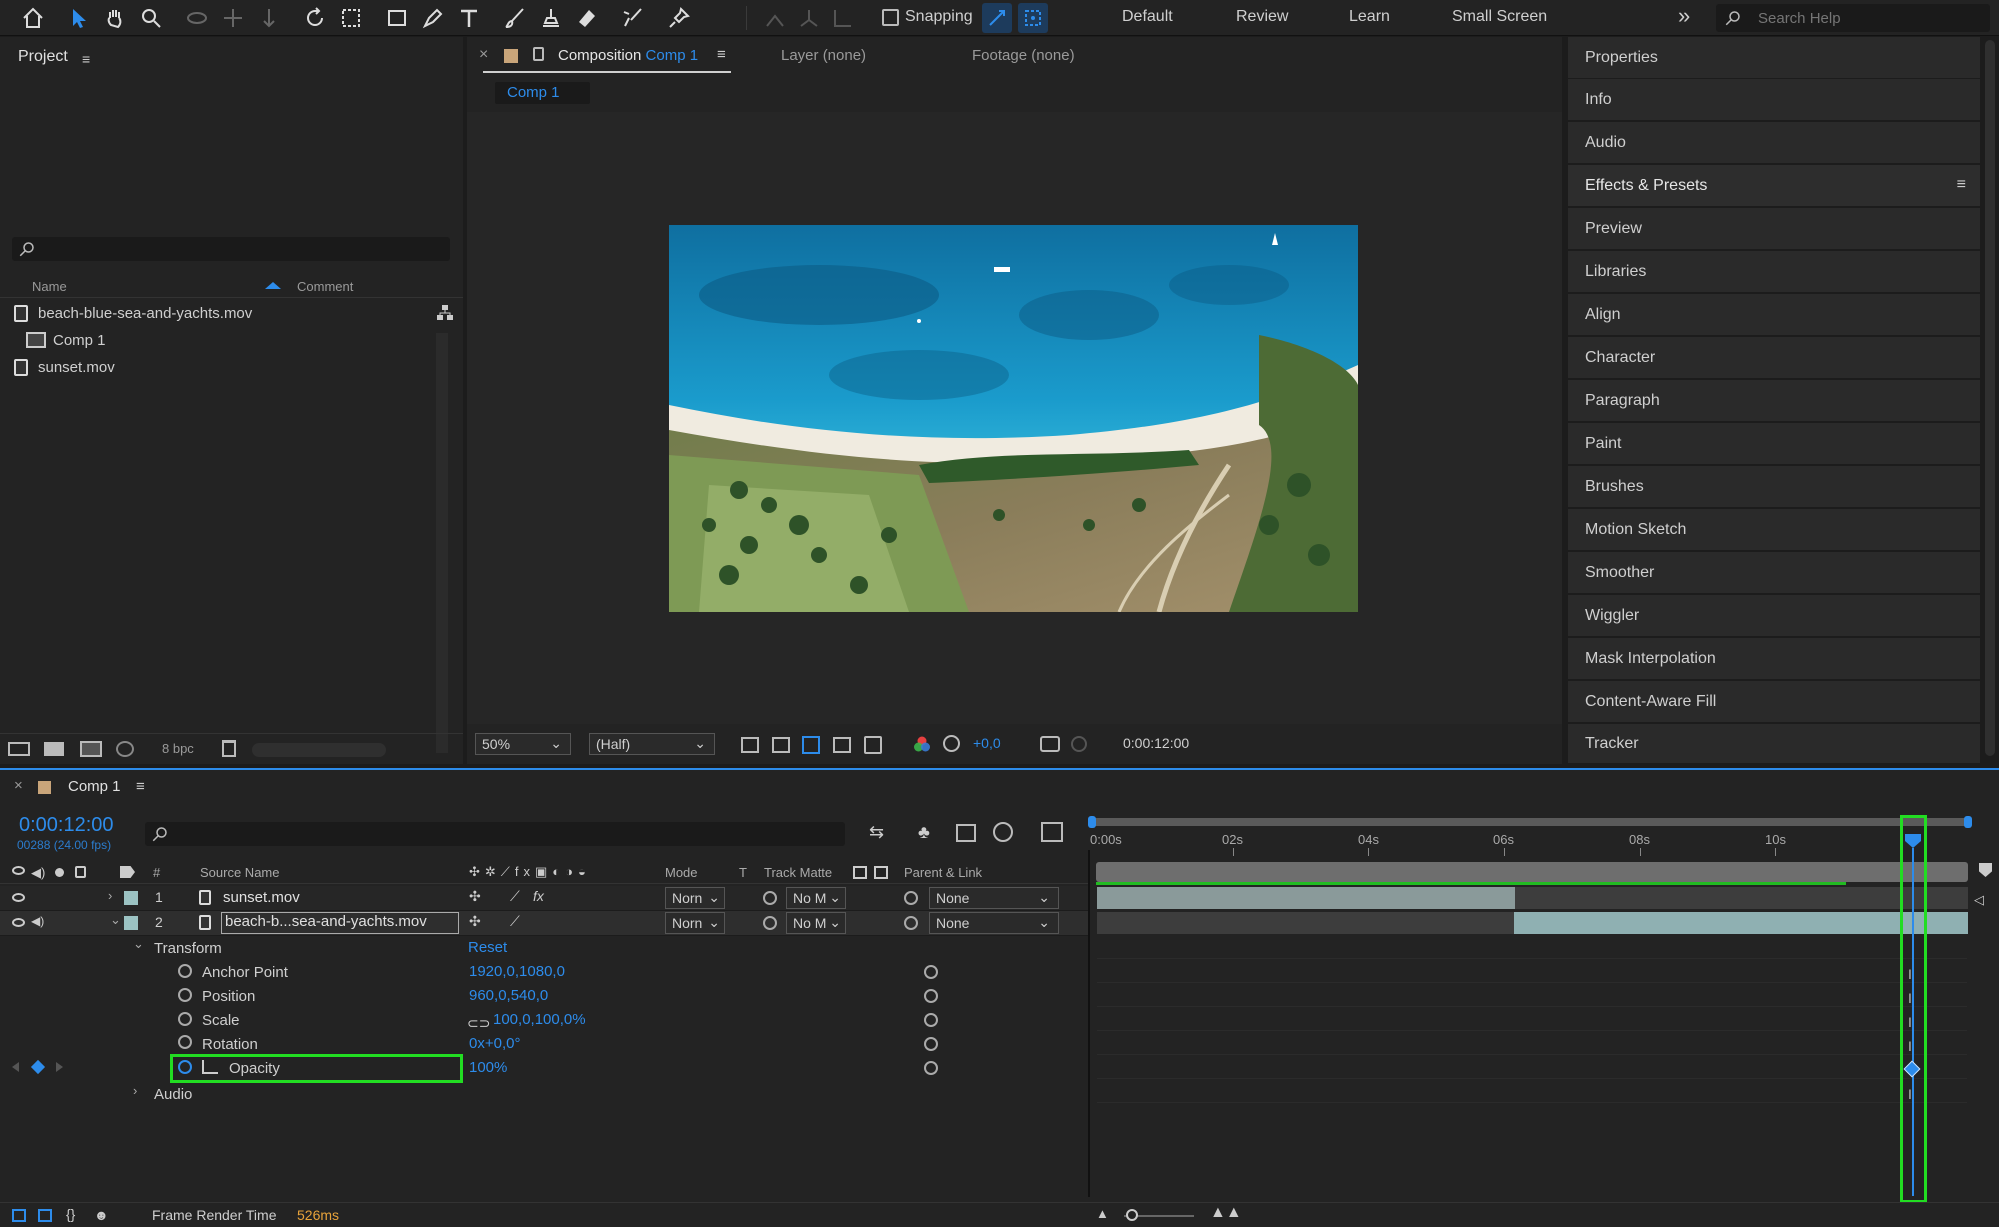  Describe the element at coordinates (135, 1090) in the screenshot. I see `audio-expand-chevron-icon: ›` at that location.